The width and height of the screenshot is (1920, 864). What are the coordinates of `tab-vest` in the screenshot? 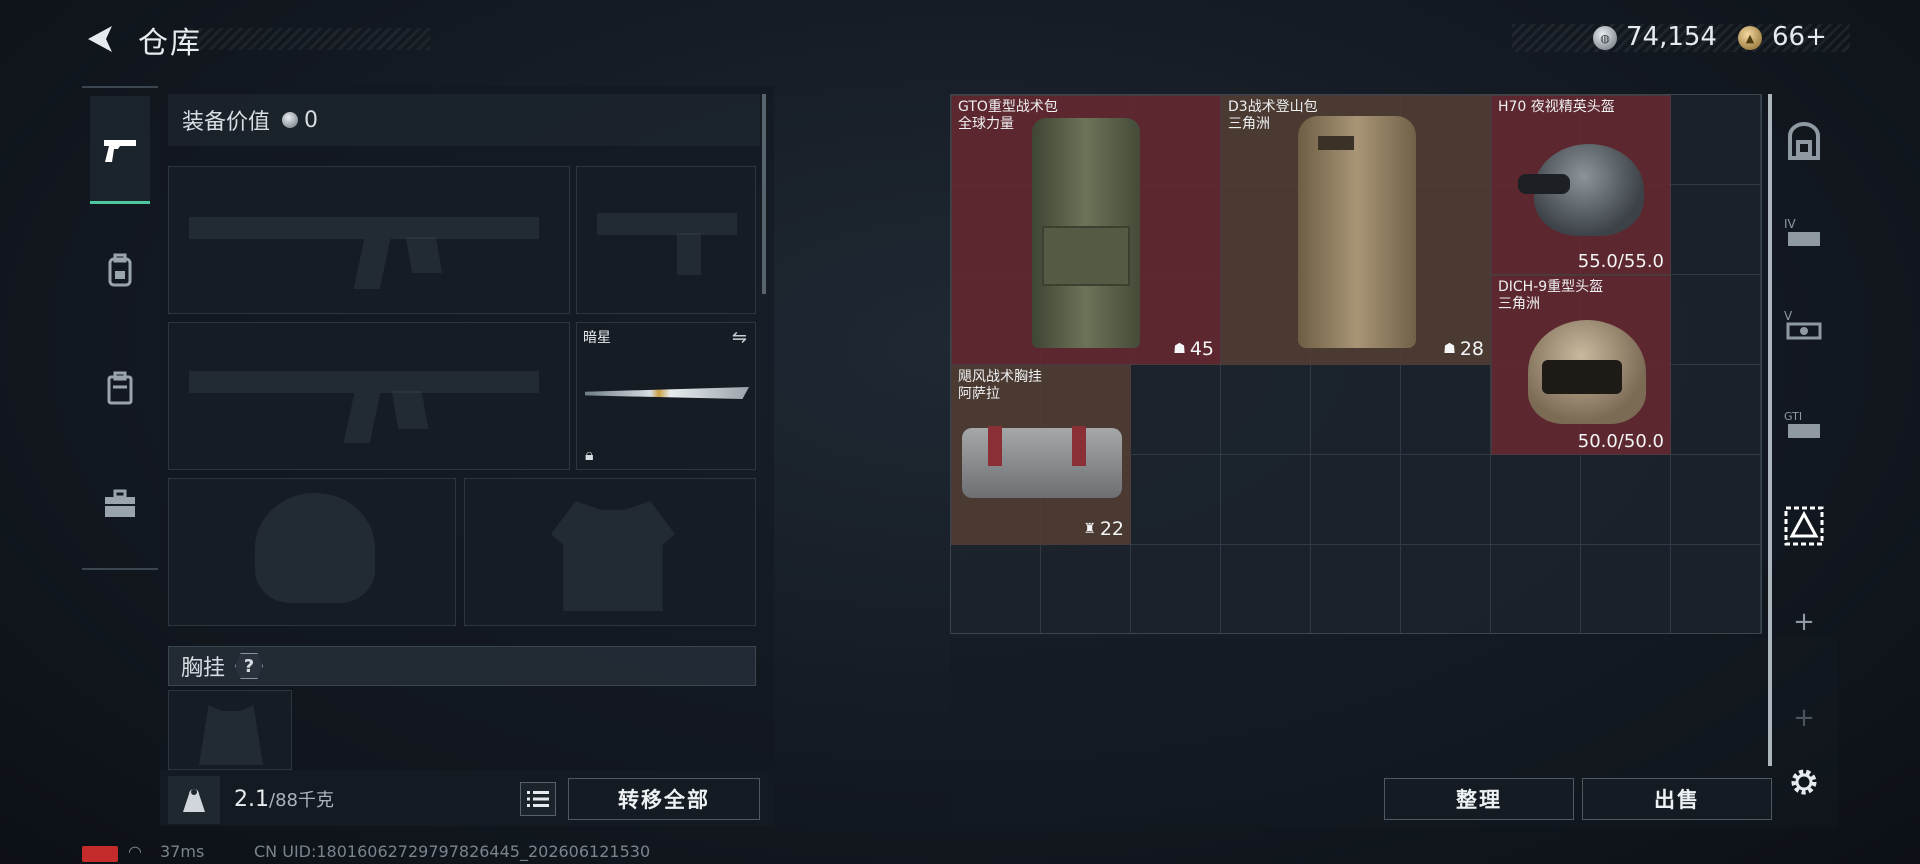 It's located at (120, 388).